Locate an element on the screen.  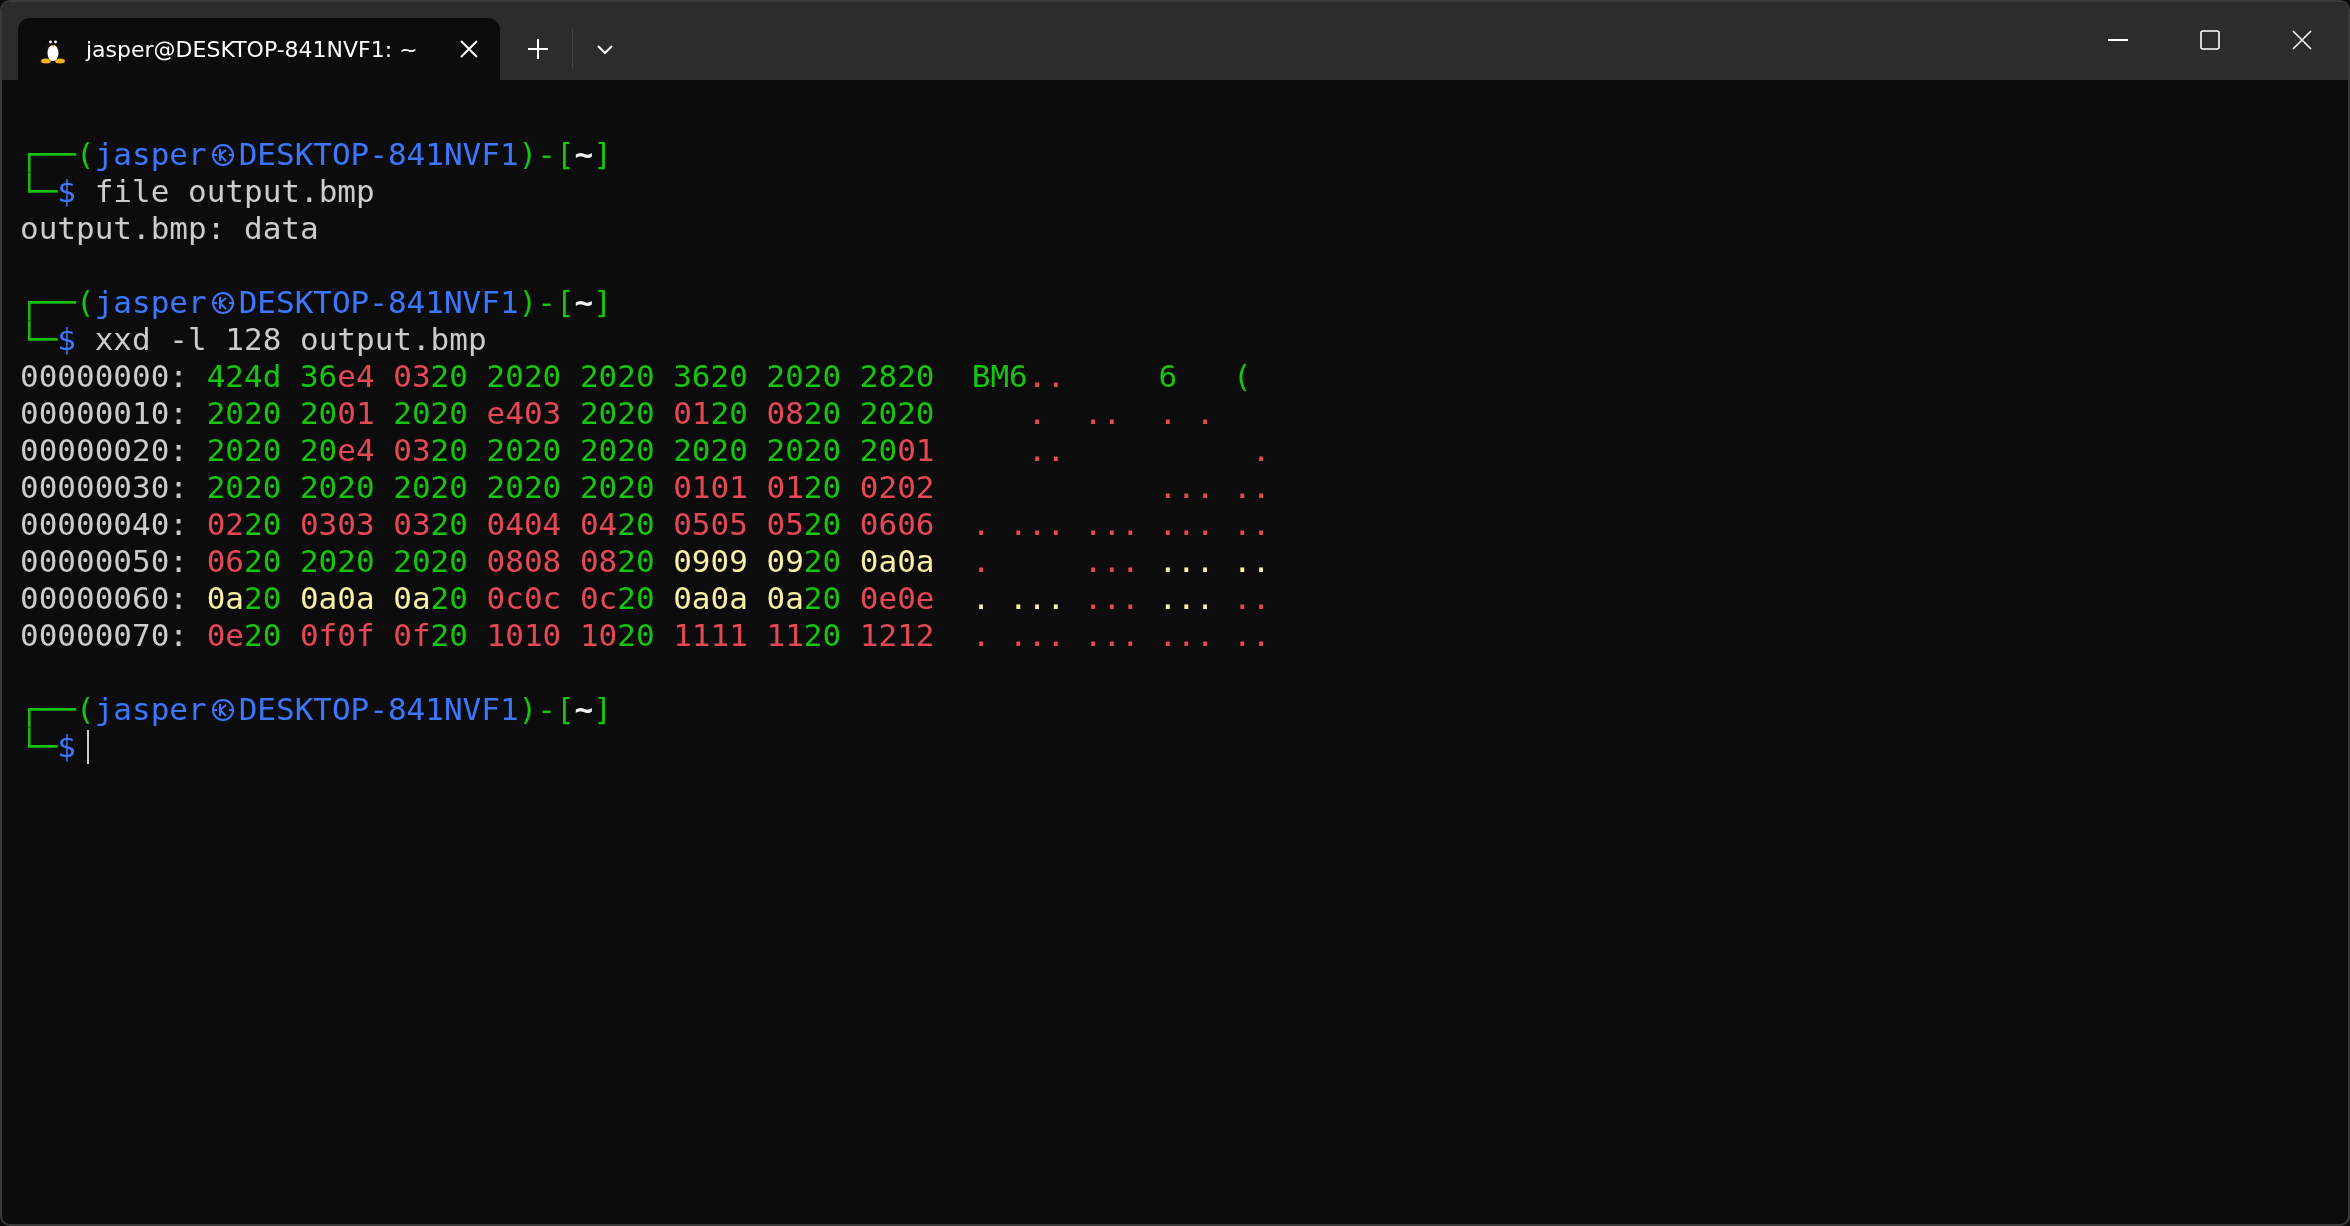
close-tab-button is located at coordinates (469, 49).